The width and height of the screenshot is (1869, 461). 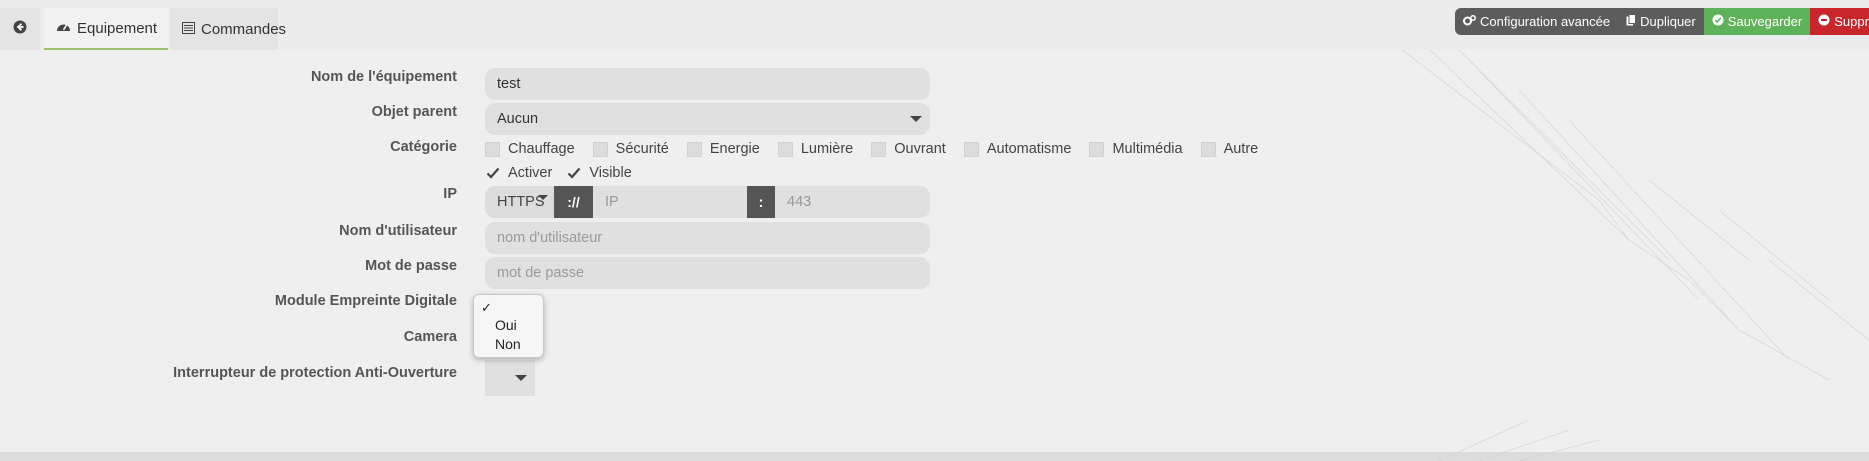 I want to click on port-input: 443, so click(x=852, y=202).